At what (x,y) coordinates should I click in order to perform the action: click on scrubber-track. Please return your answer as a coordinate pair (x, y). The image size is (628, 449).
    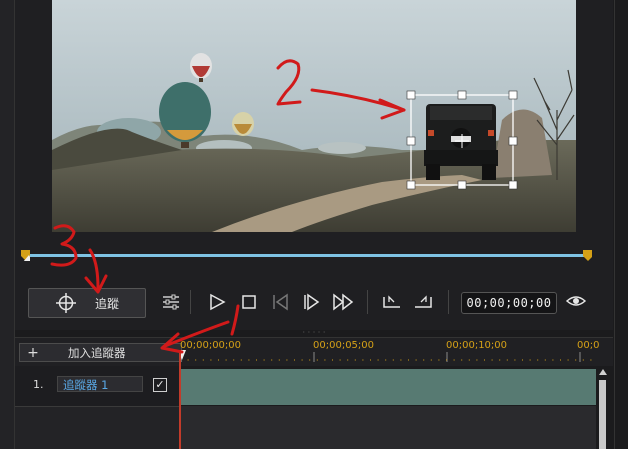
    Looking at the image, I should click on (306, 255).